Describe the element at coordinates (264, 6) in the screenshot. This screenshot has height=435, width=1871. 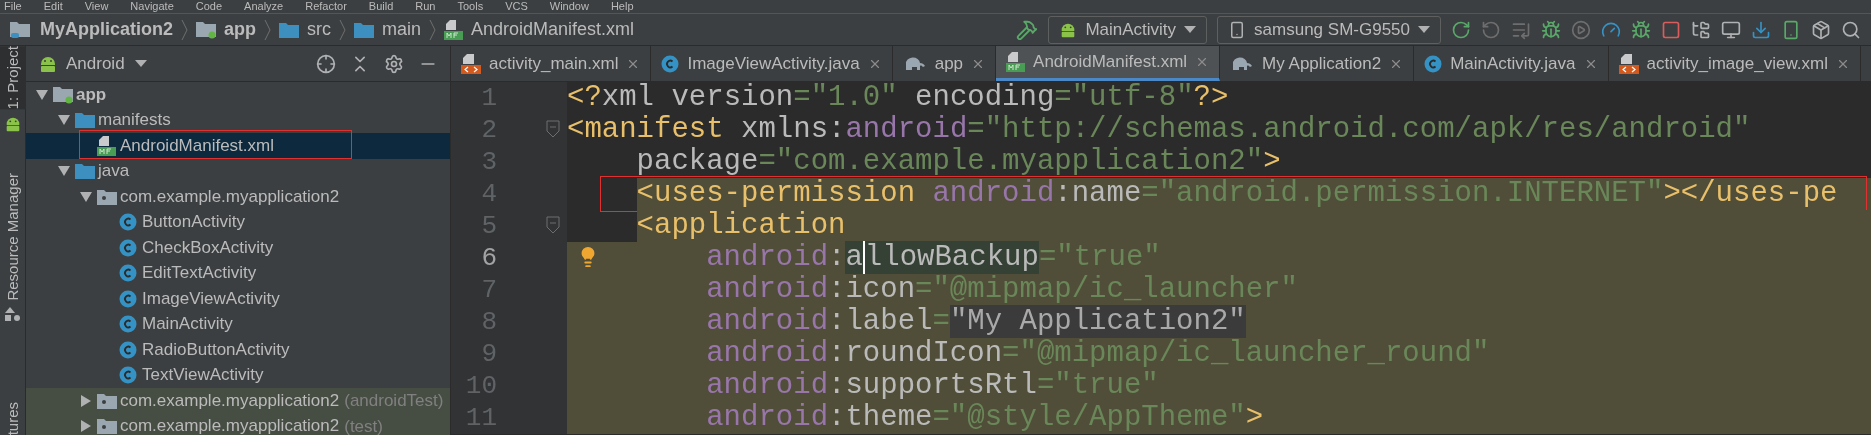
I see `menu-item: Analyze` at that location.